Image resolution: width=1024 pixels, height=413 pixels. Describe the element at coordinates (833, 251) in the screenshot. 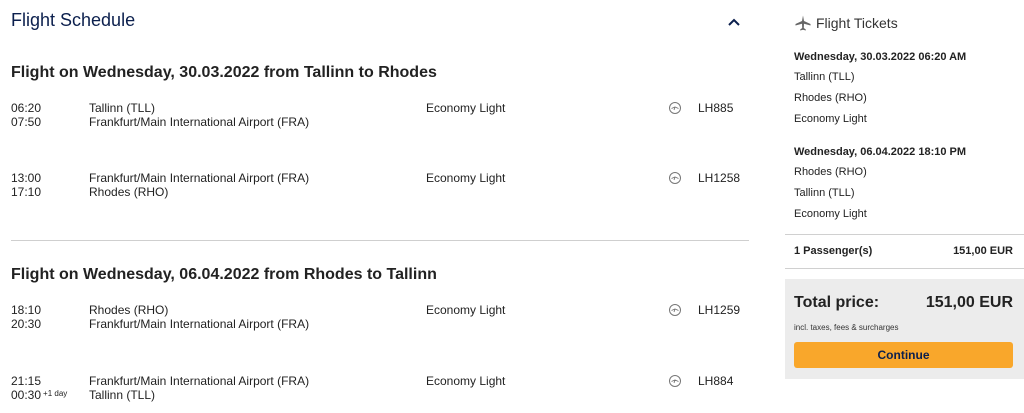

I see `passenger-count: 1 Passenger(s)` at that location.